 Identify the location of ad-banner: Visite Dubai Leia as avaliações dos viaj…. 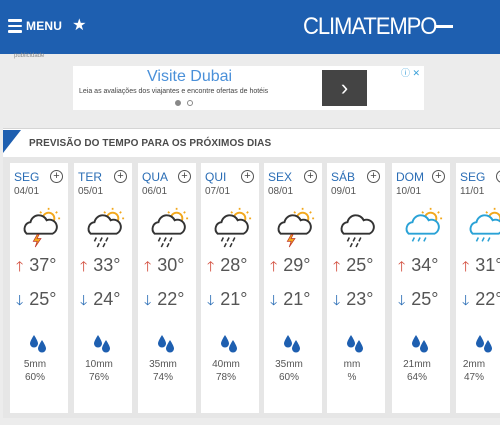
(248, 88).